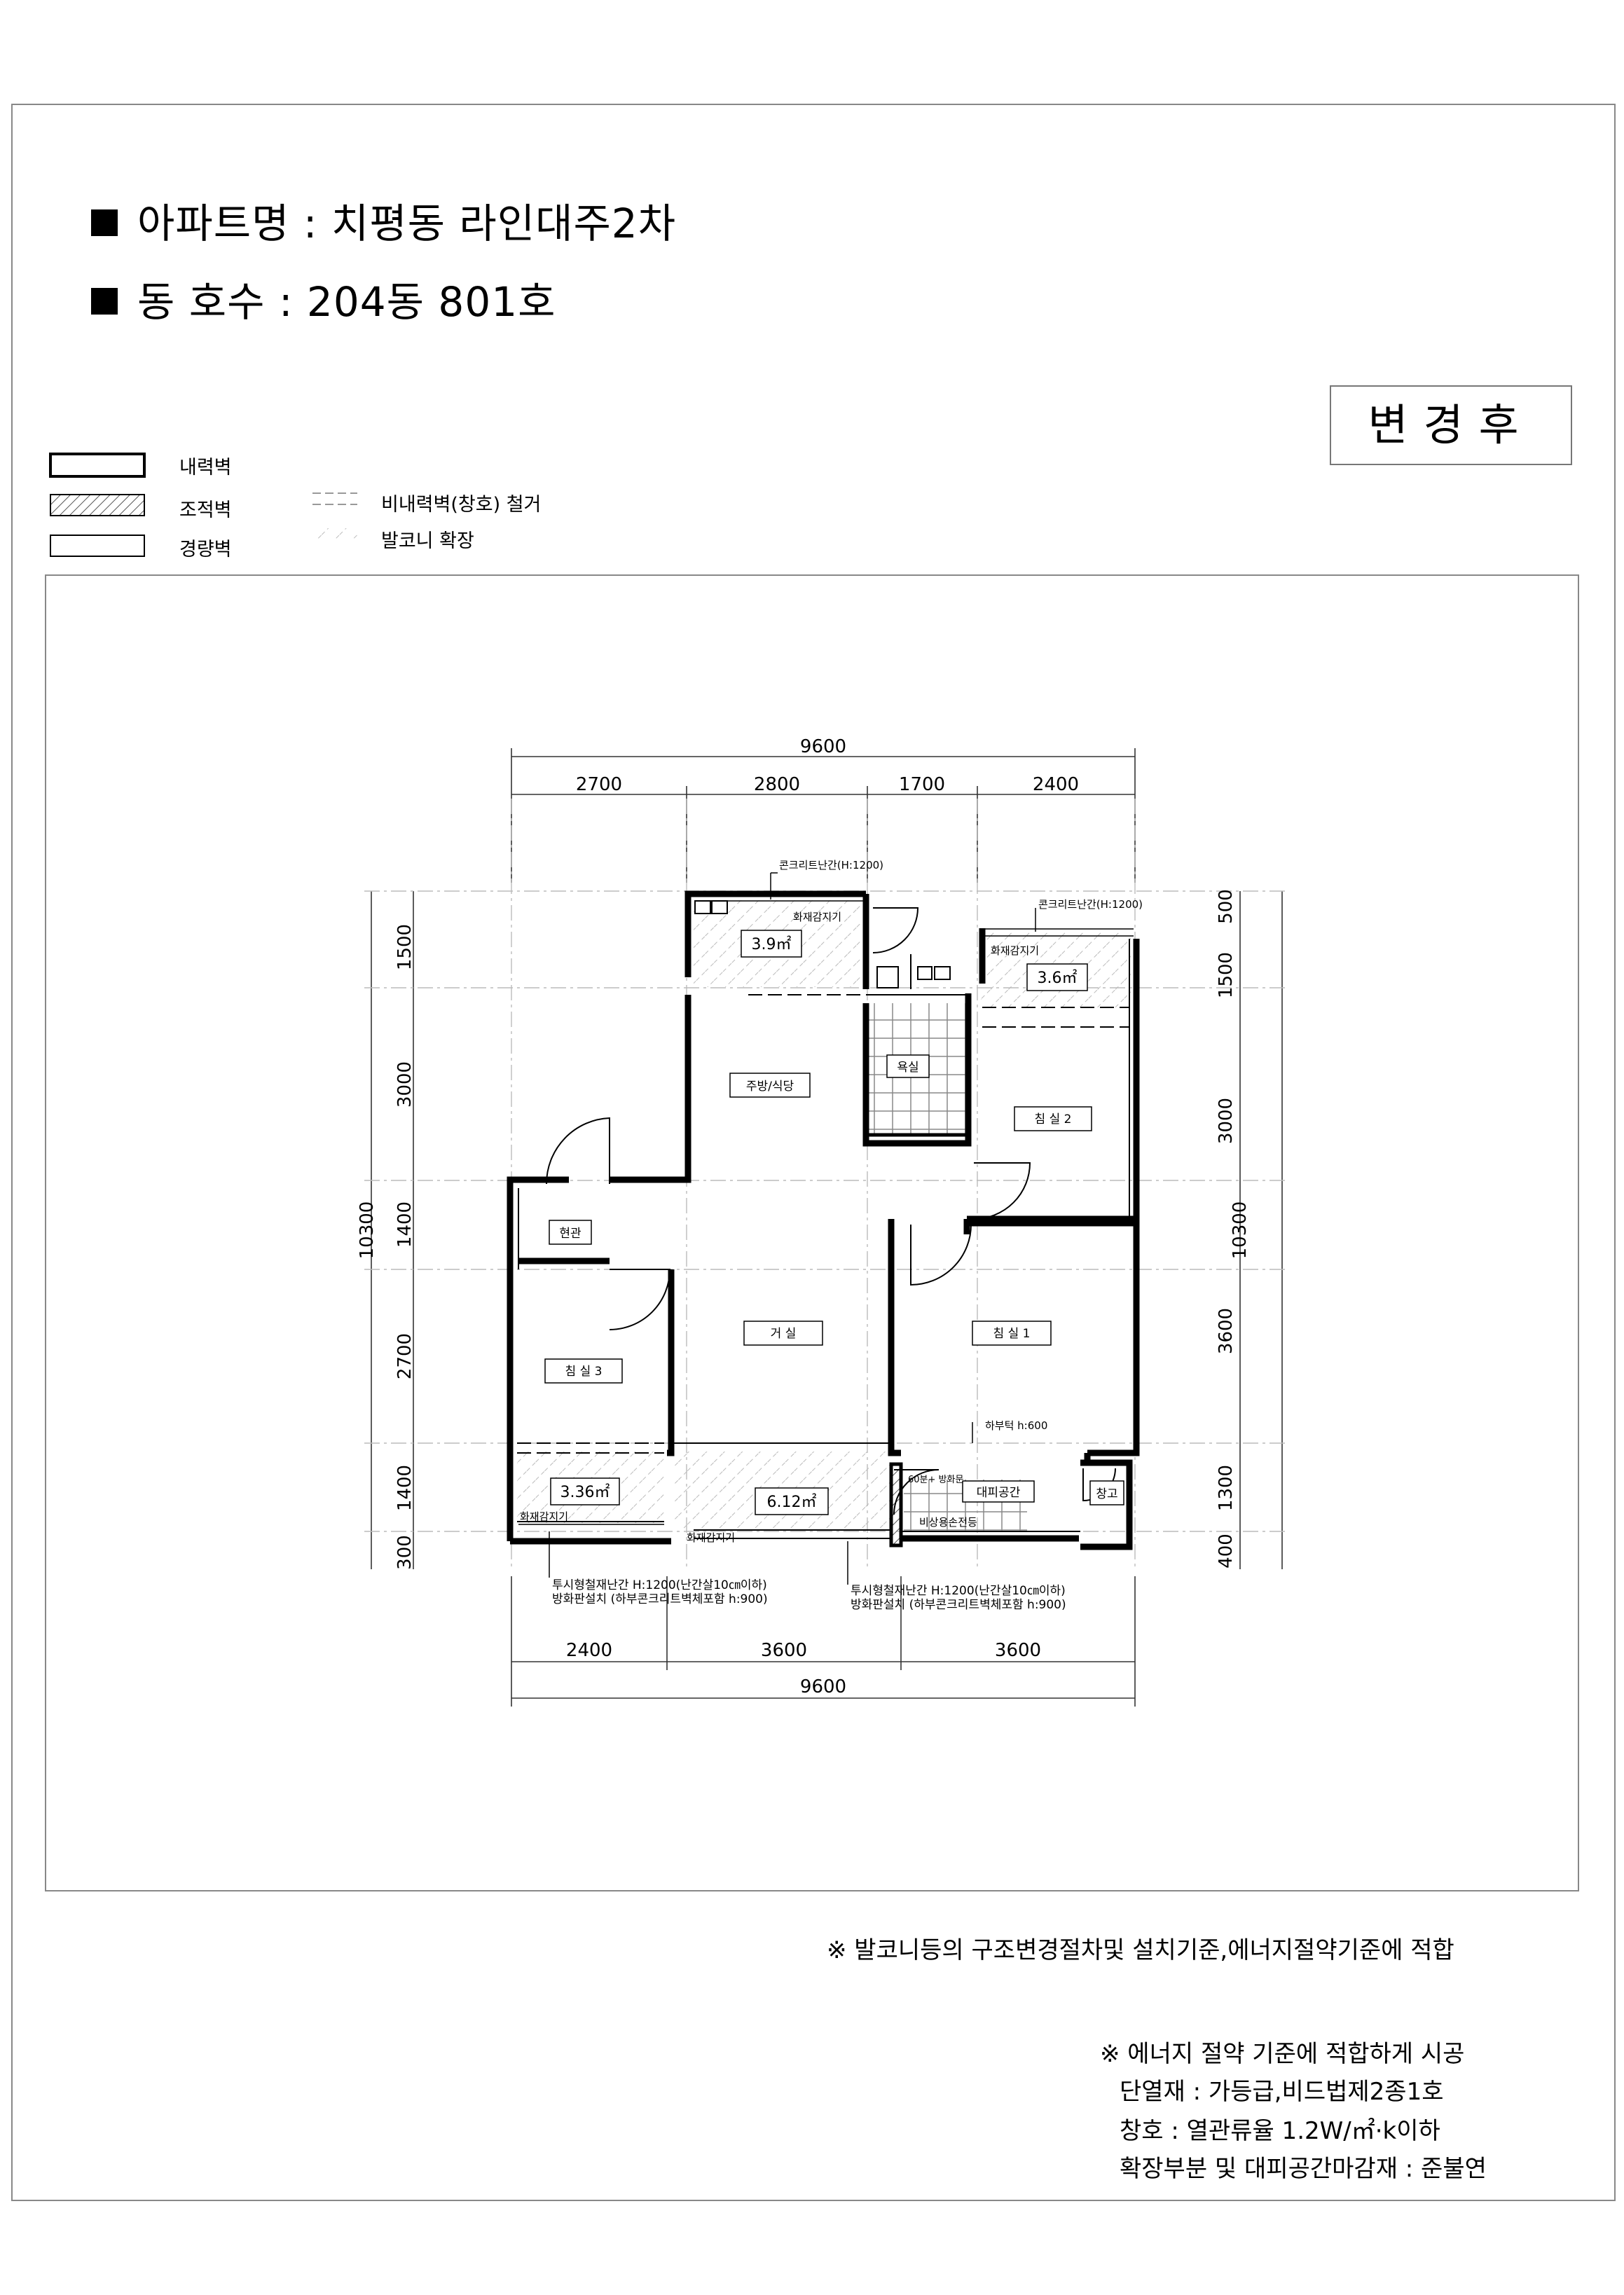 The height and width of the screenshot is (2295, 1624). Describe the element at coordinates (959, 1605) in the screenshot. I see `fireboard-note-right: 방화판설치 (하부콘크리트벽체포함 h:900)` at that location.